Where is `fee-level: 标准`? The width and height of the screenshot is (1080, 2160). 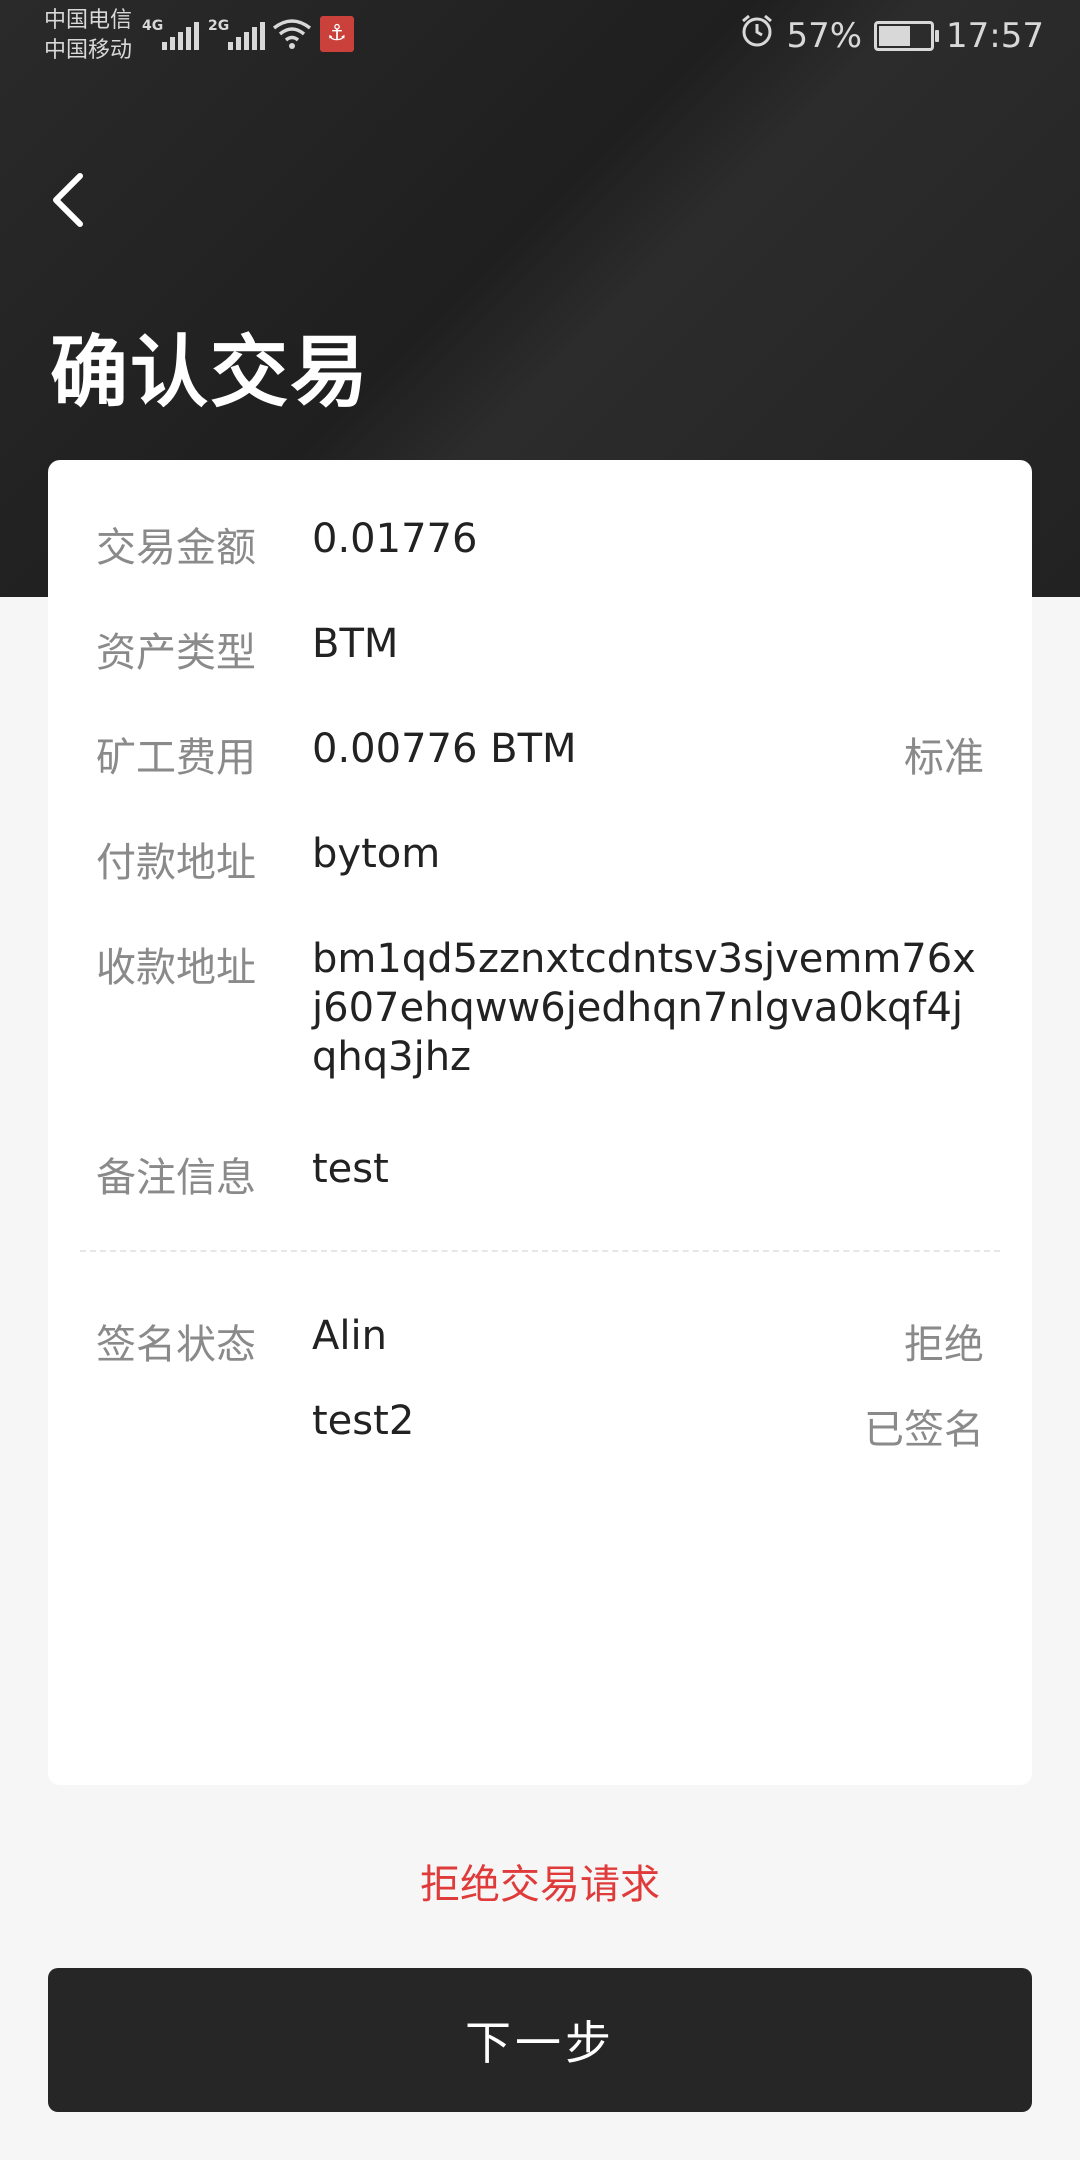
fee-level: 标准 is located at coordinates (944, 758).